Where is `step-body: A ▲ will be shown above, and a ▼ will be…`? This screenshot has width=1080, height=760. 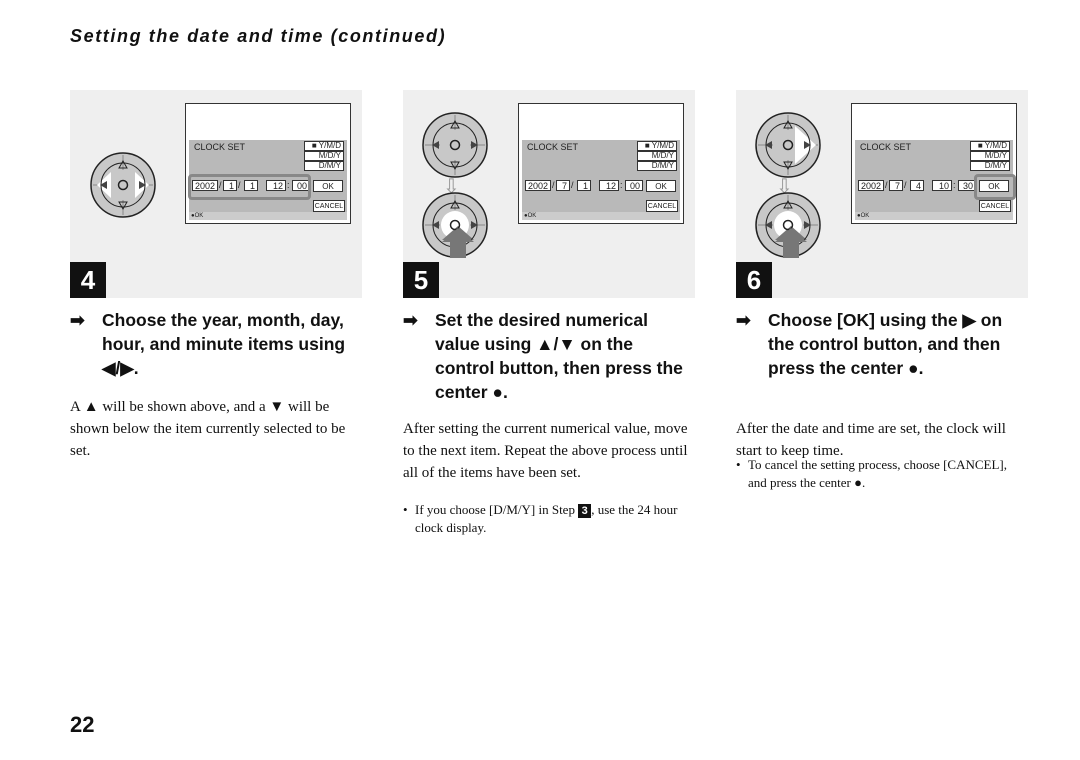 step-body: A ▲ will be shown above, and a ▼ will be… is located at coordinates (208, 429).